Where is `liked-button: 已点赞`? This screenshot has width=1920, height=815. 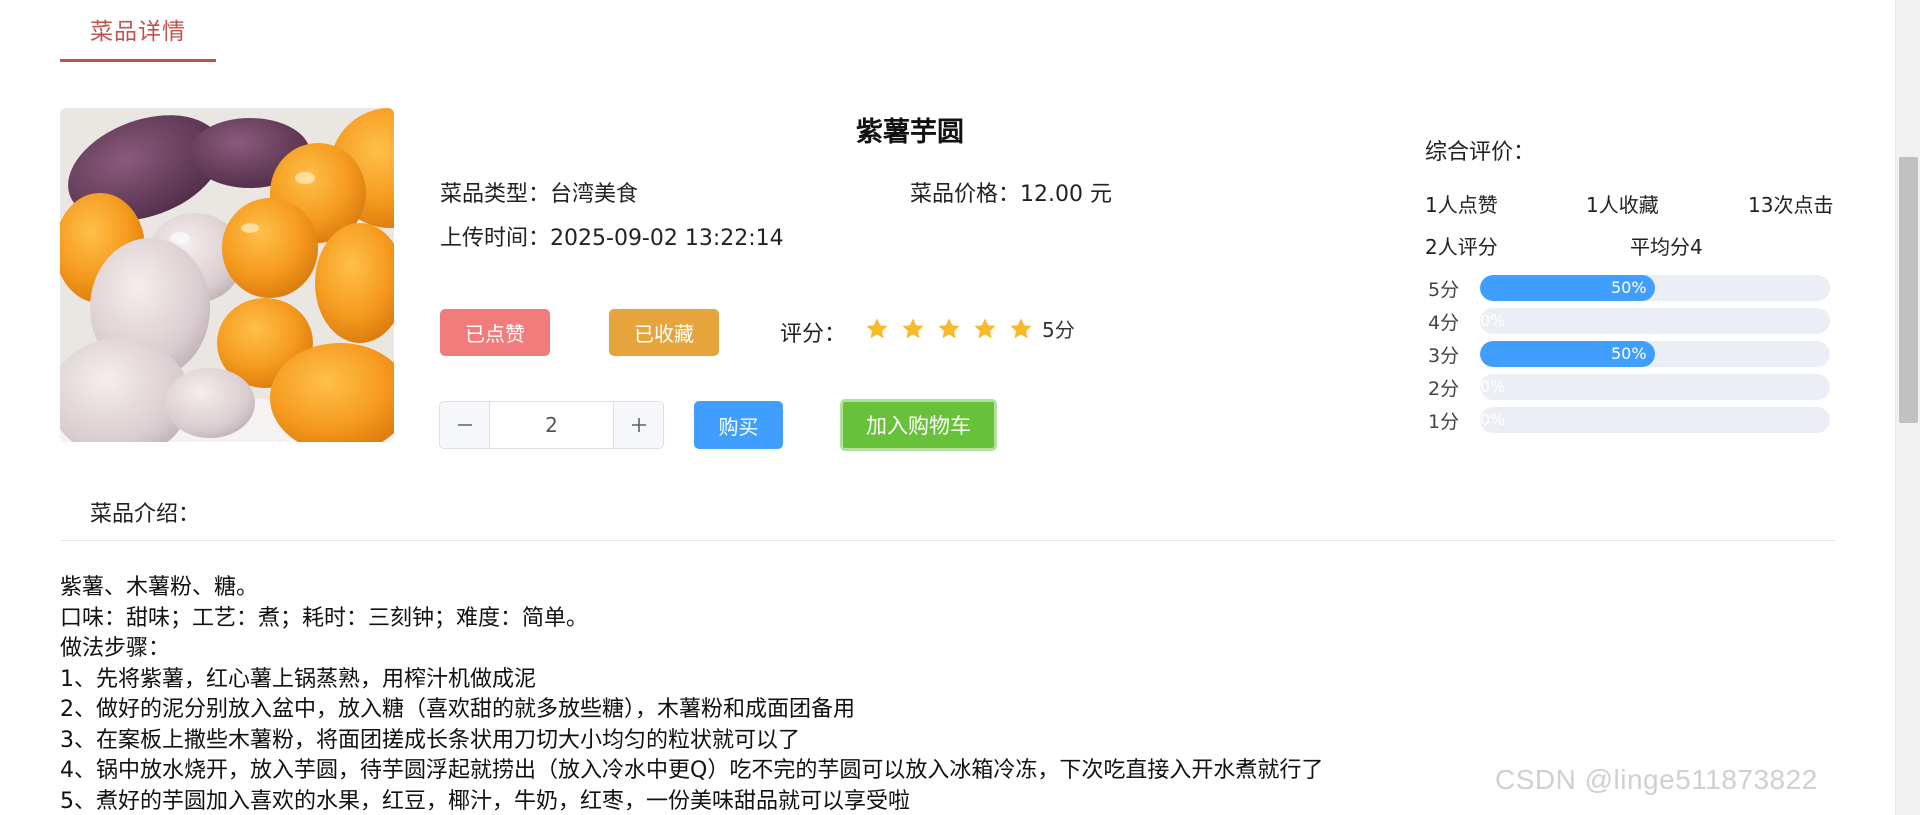
liked-button: 已点赞 is located at coordinates (495, 332).